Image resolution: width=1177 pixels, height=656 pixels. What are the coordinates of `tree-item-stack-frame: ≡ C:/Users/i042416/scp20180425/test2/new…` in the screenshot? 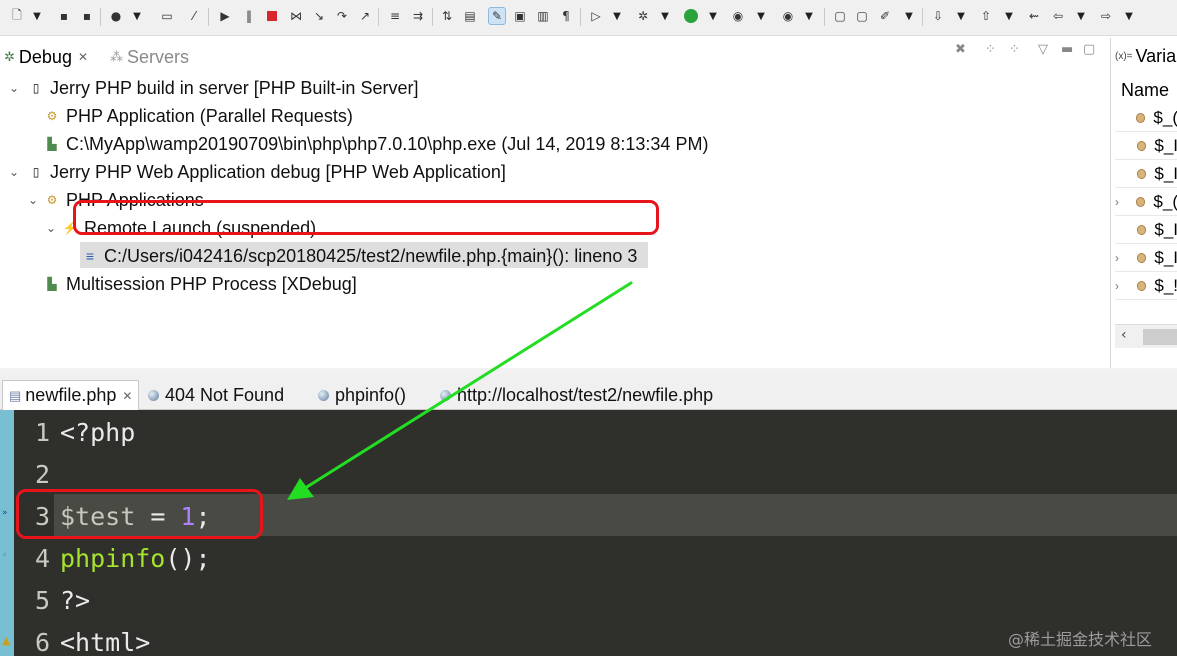 It's located at (359, 256).